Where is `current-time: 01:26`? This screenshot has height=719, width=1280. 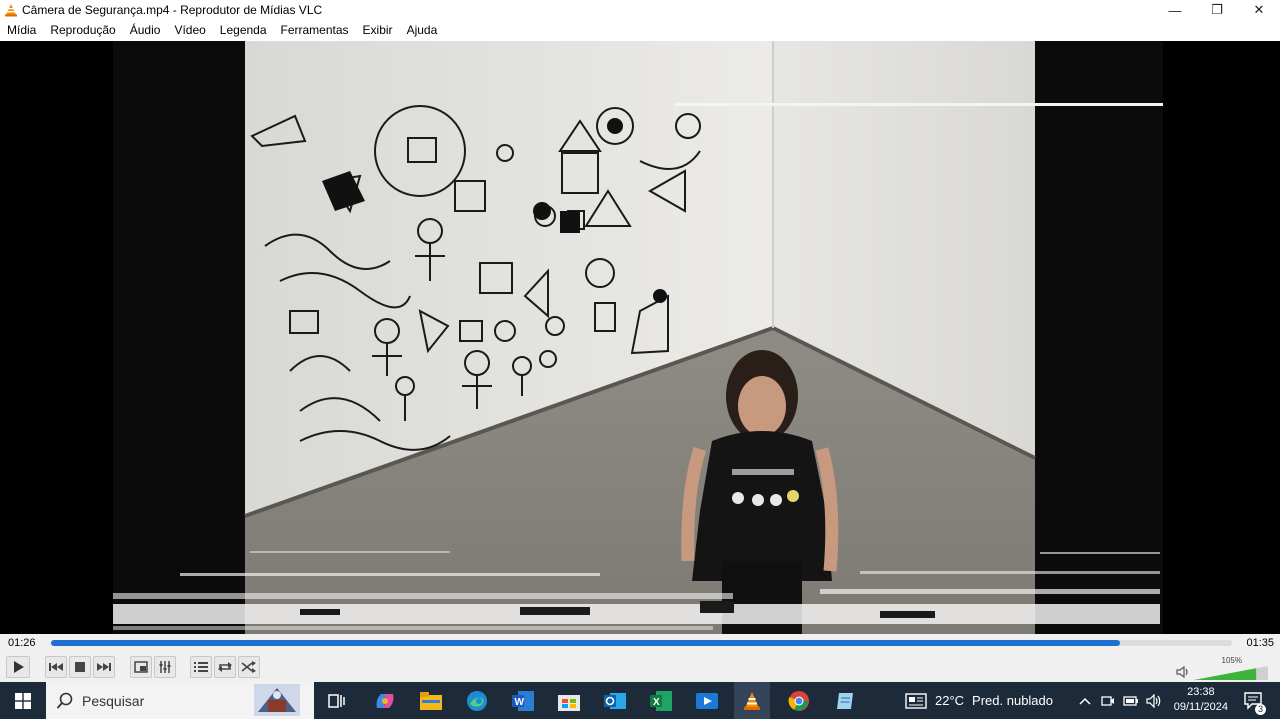 current-time: 01:26 is located at coordinates (22, 643).